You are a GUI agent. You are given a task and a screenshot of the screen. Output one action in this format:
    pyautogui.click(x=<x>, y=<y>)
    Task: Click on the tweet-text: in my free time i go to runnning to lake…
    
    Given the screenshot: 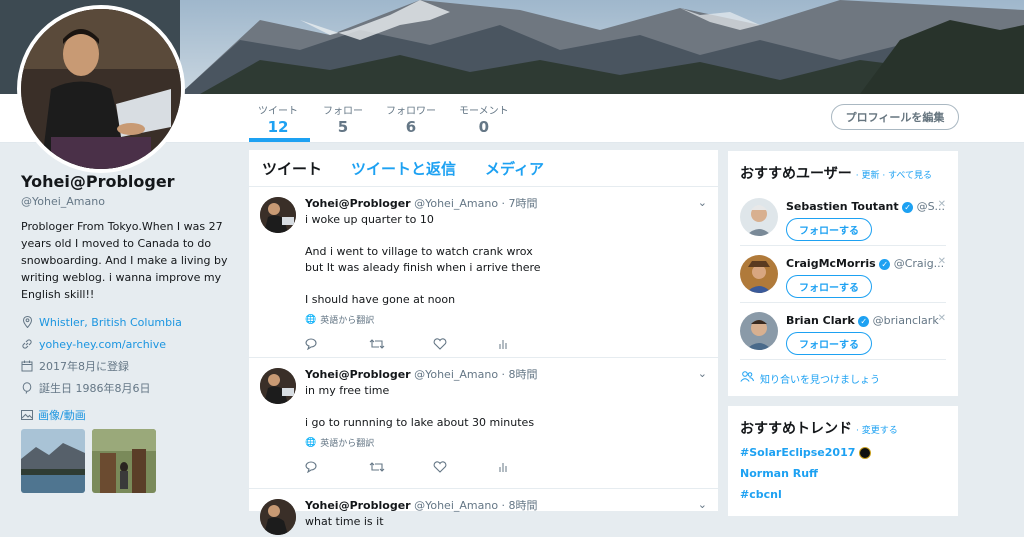 What is the action you would take?
    pyautogui.click(x=420, y=406)
    